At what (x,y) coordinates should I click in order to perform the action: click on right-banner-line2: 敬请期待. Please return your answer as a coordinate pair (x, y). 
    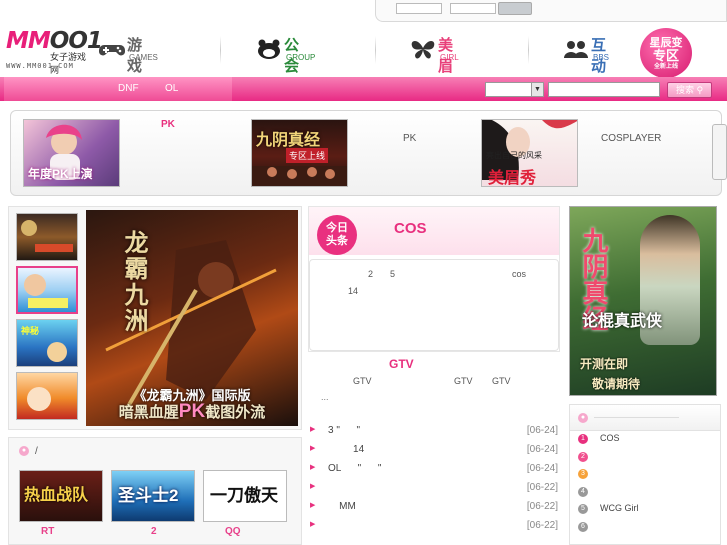
    Looking at the image, I should click on (616, 384).